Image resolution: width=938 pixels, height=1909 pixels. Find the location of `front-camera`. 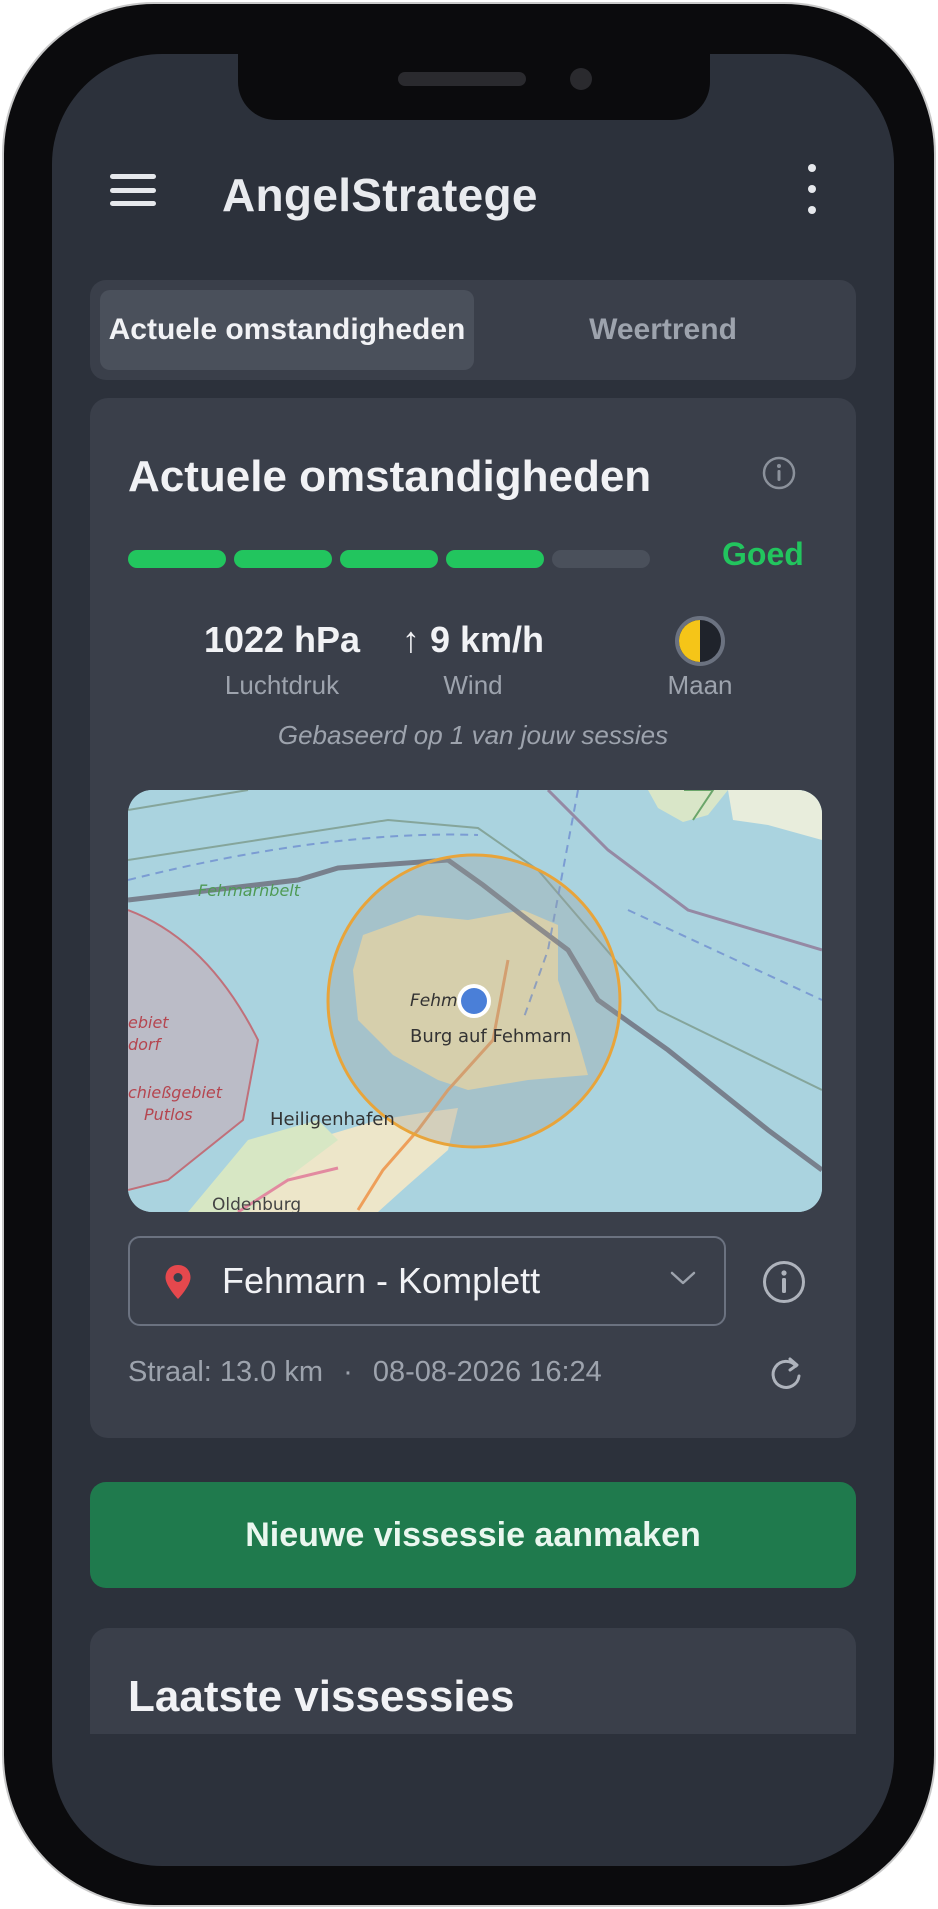

front-camera is located at coordinates (581, 79).